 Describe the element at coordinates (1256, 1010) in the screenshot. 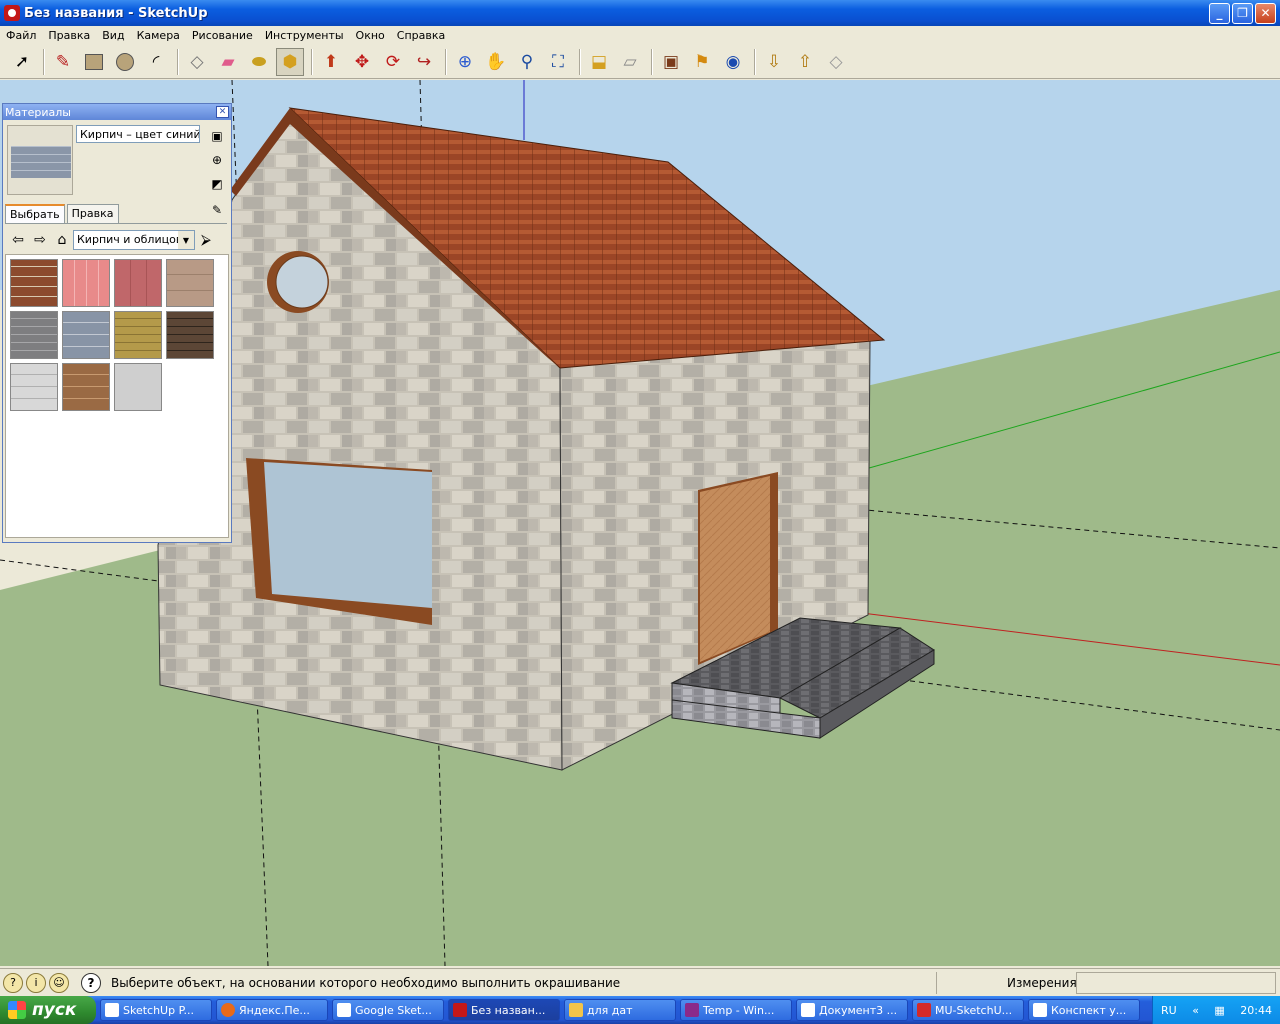

I see `clock: 20:44` at that location.